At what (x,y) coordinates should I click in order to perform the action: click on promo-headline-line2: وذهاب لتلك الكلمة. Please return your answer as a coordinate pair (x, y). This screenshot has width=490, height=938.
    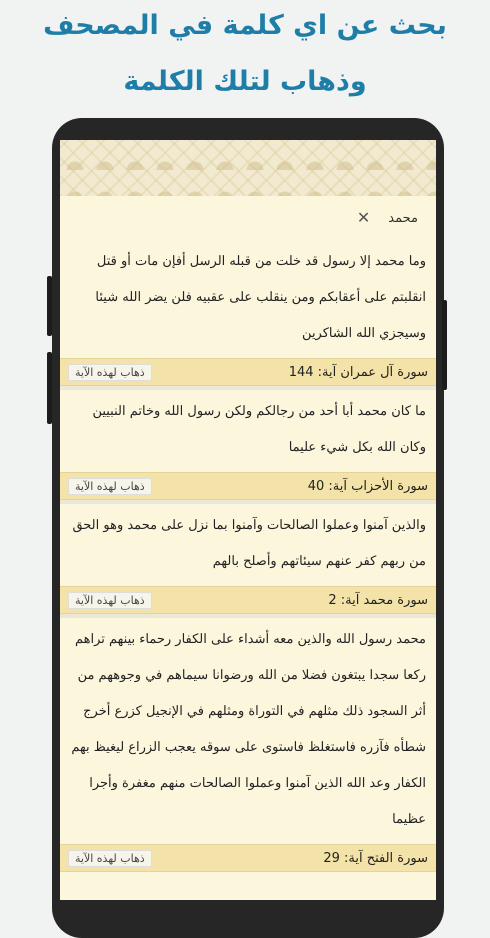
    Looking at the image, I should click on (245, 81).